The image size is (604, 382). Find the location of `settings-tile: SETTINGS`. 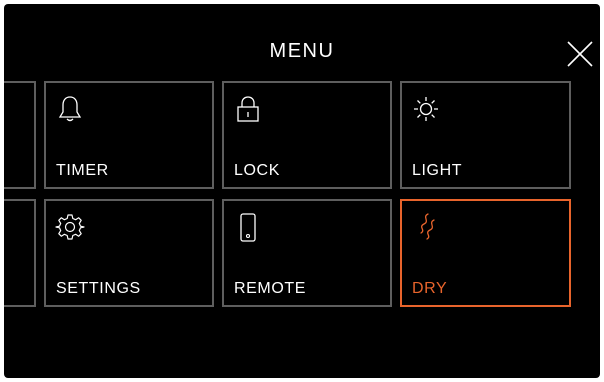

settings-tile: SETTINGS is located at coordinates (129, 253).